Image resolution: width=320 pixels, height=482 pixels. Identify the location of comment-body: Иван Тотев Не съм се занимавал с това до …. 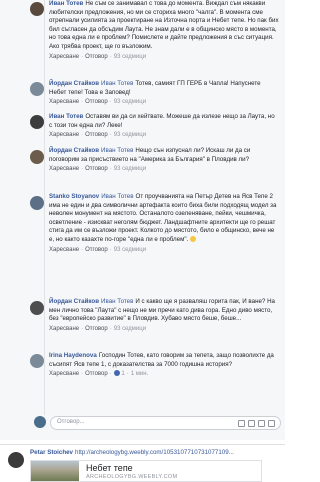
(164, 26).